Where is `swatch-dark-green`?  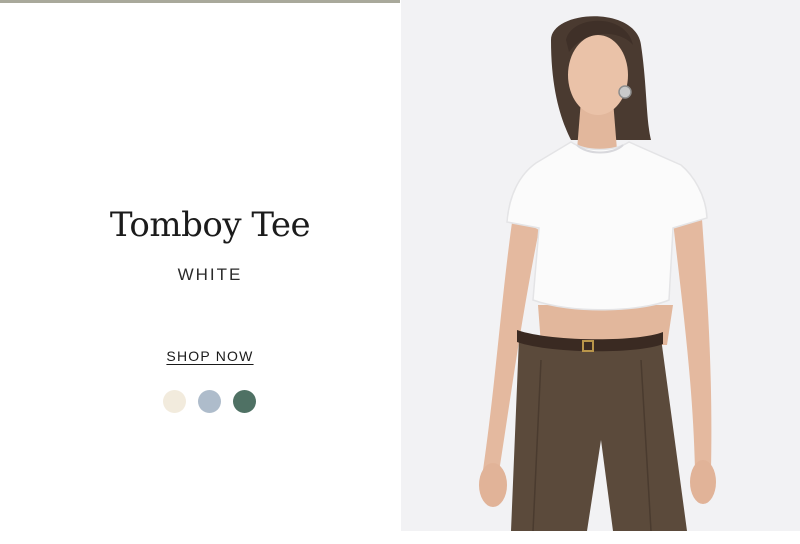 swatch-dark-green is located at coordinates (244, 401).